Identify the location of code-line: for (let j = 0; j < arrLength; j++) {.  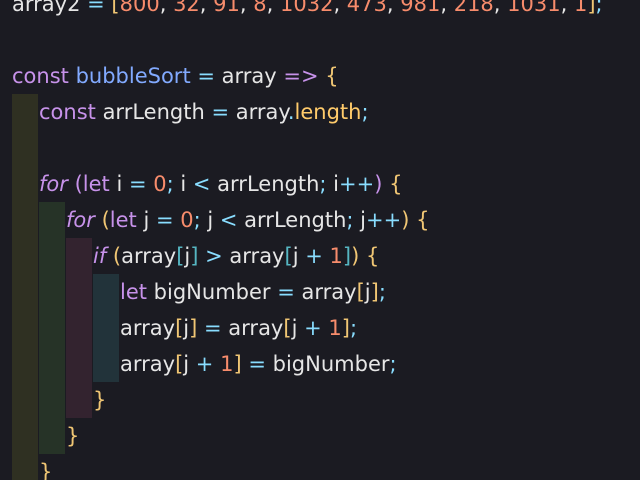
(247, 220).